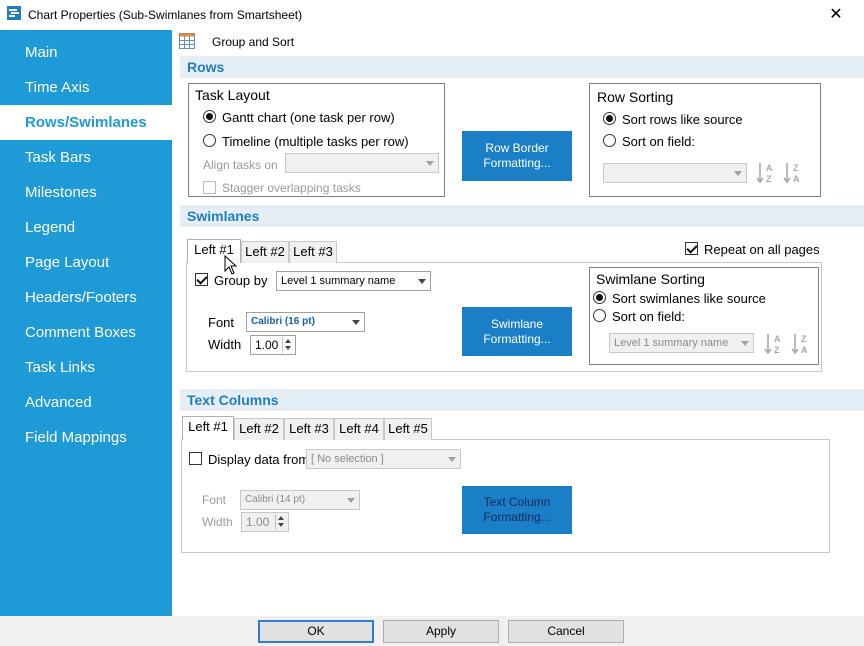 The image size is (864, 646). What do you see at coordinates (658, 141) in the screenshot?
I see `sort-rows-on-field-label: Sort on field:` at bounding box center [658, 141].